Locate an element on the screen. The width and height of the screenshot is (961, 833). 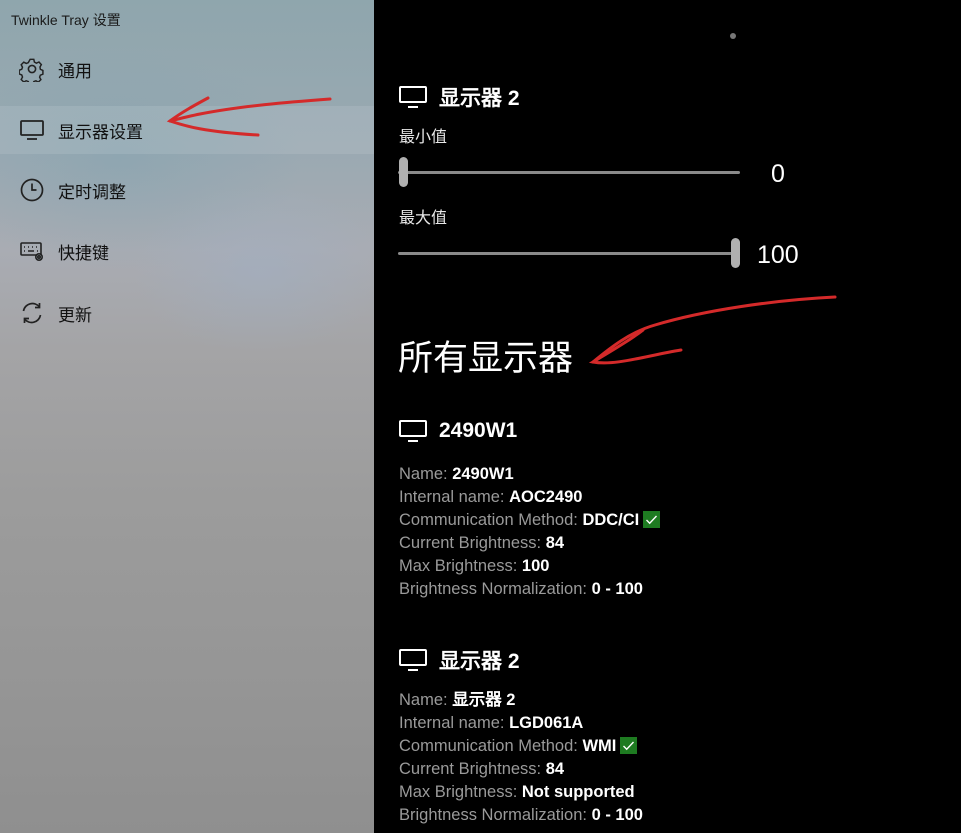
info-value: DDC/CI is located at coordinates (611, 520).